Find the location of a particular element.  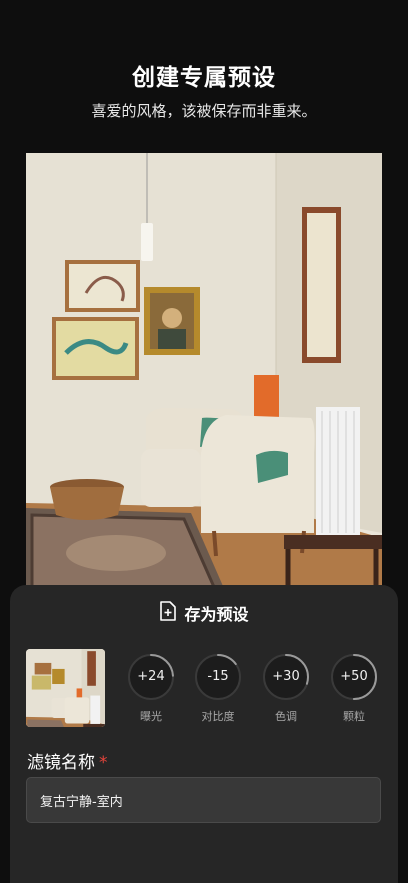

exposure-value: +24 is located at coordinates (151, 676).